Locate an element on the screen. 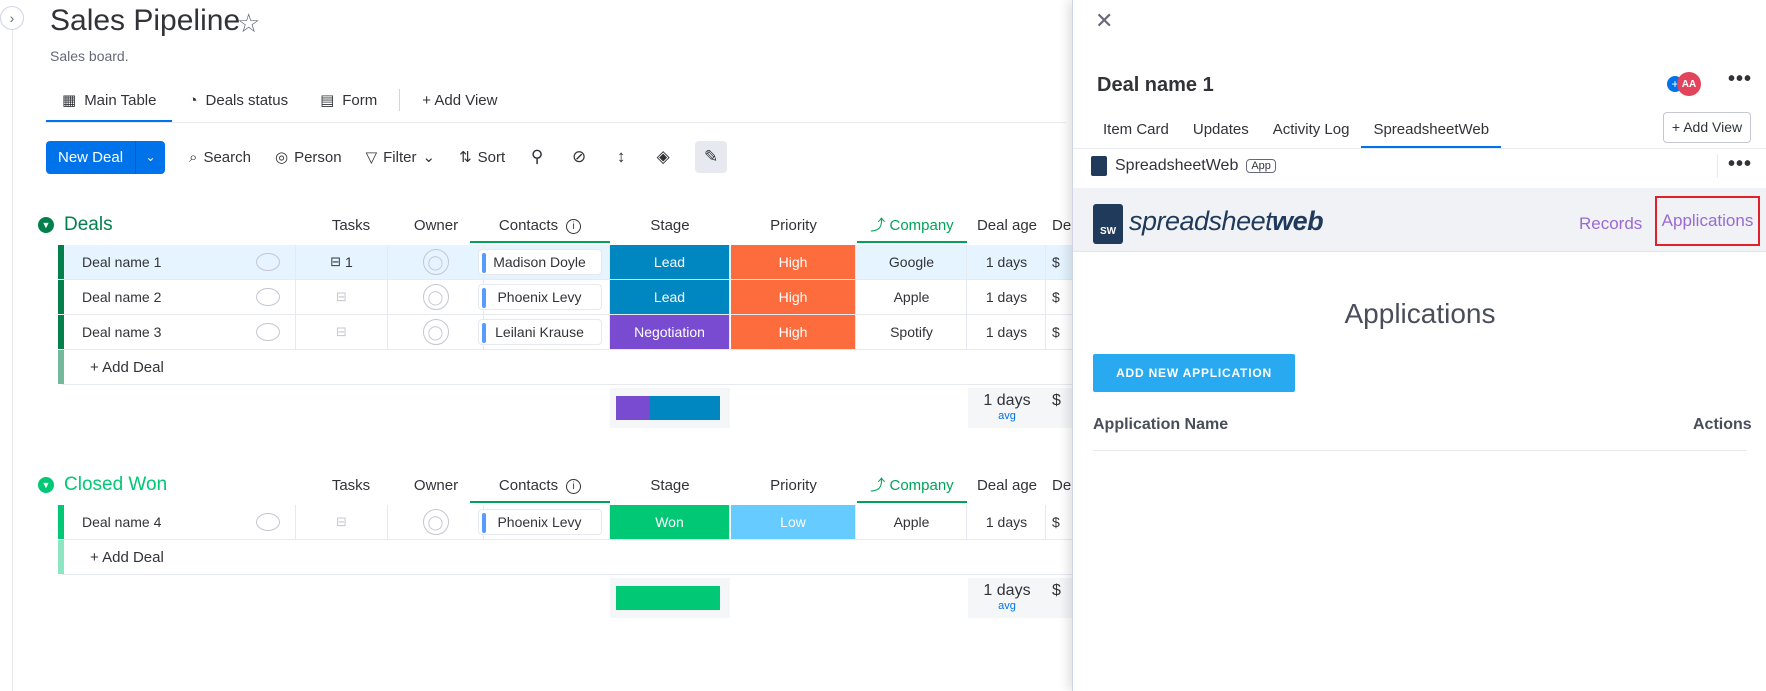  pin-icon: ⚲ is located at coordinates (537, 157).